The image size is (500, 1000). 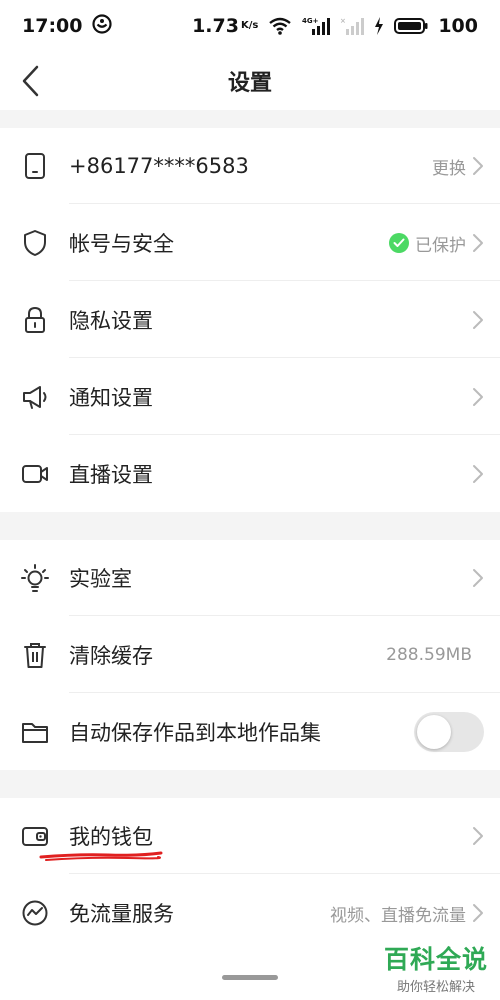 What do you see at coordinates (435, 959) in the screenshot?
I see `watermark-brand: 百科全说` at bounding box center [435, 959].